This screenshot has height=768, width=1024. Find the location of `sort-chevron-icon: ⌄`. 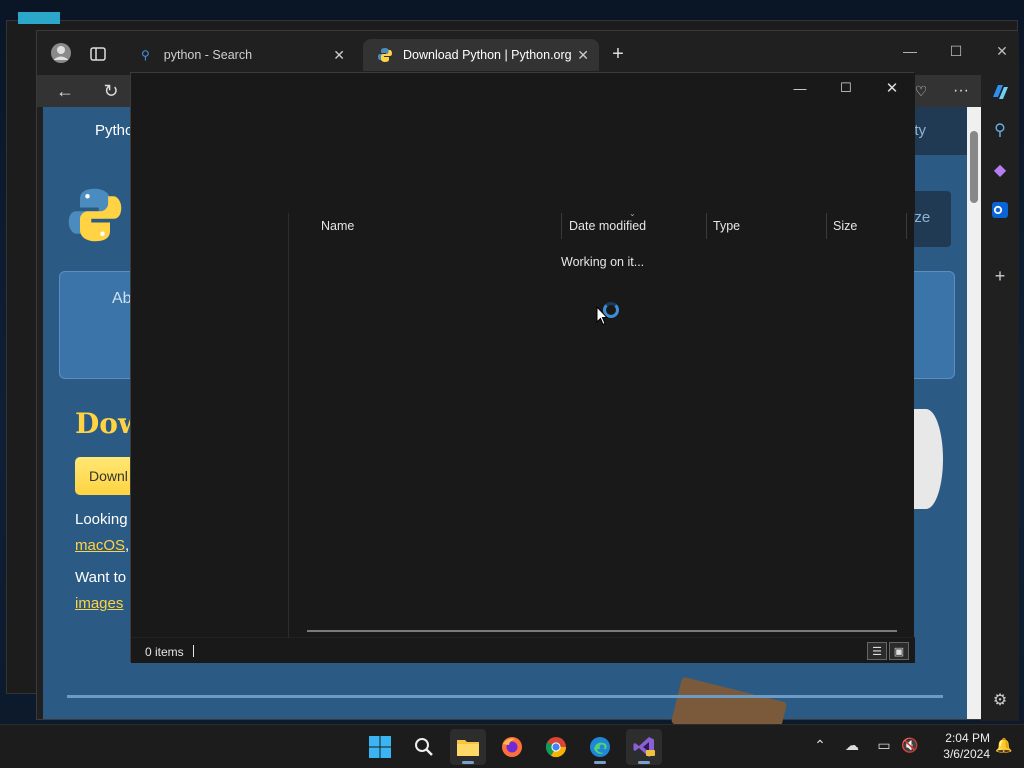

sort-chevron-icon: ⌄ is located at coordinates (632, 213).